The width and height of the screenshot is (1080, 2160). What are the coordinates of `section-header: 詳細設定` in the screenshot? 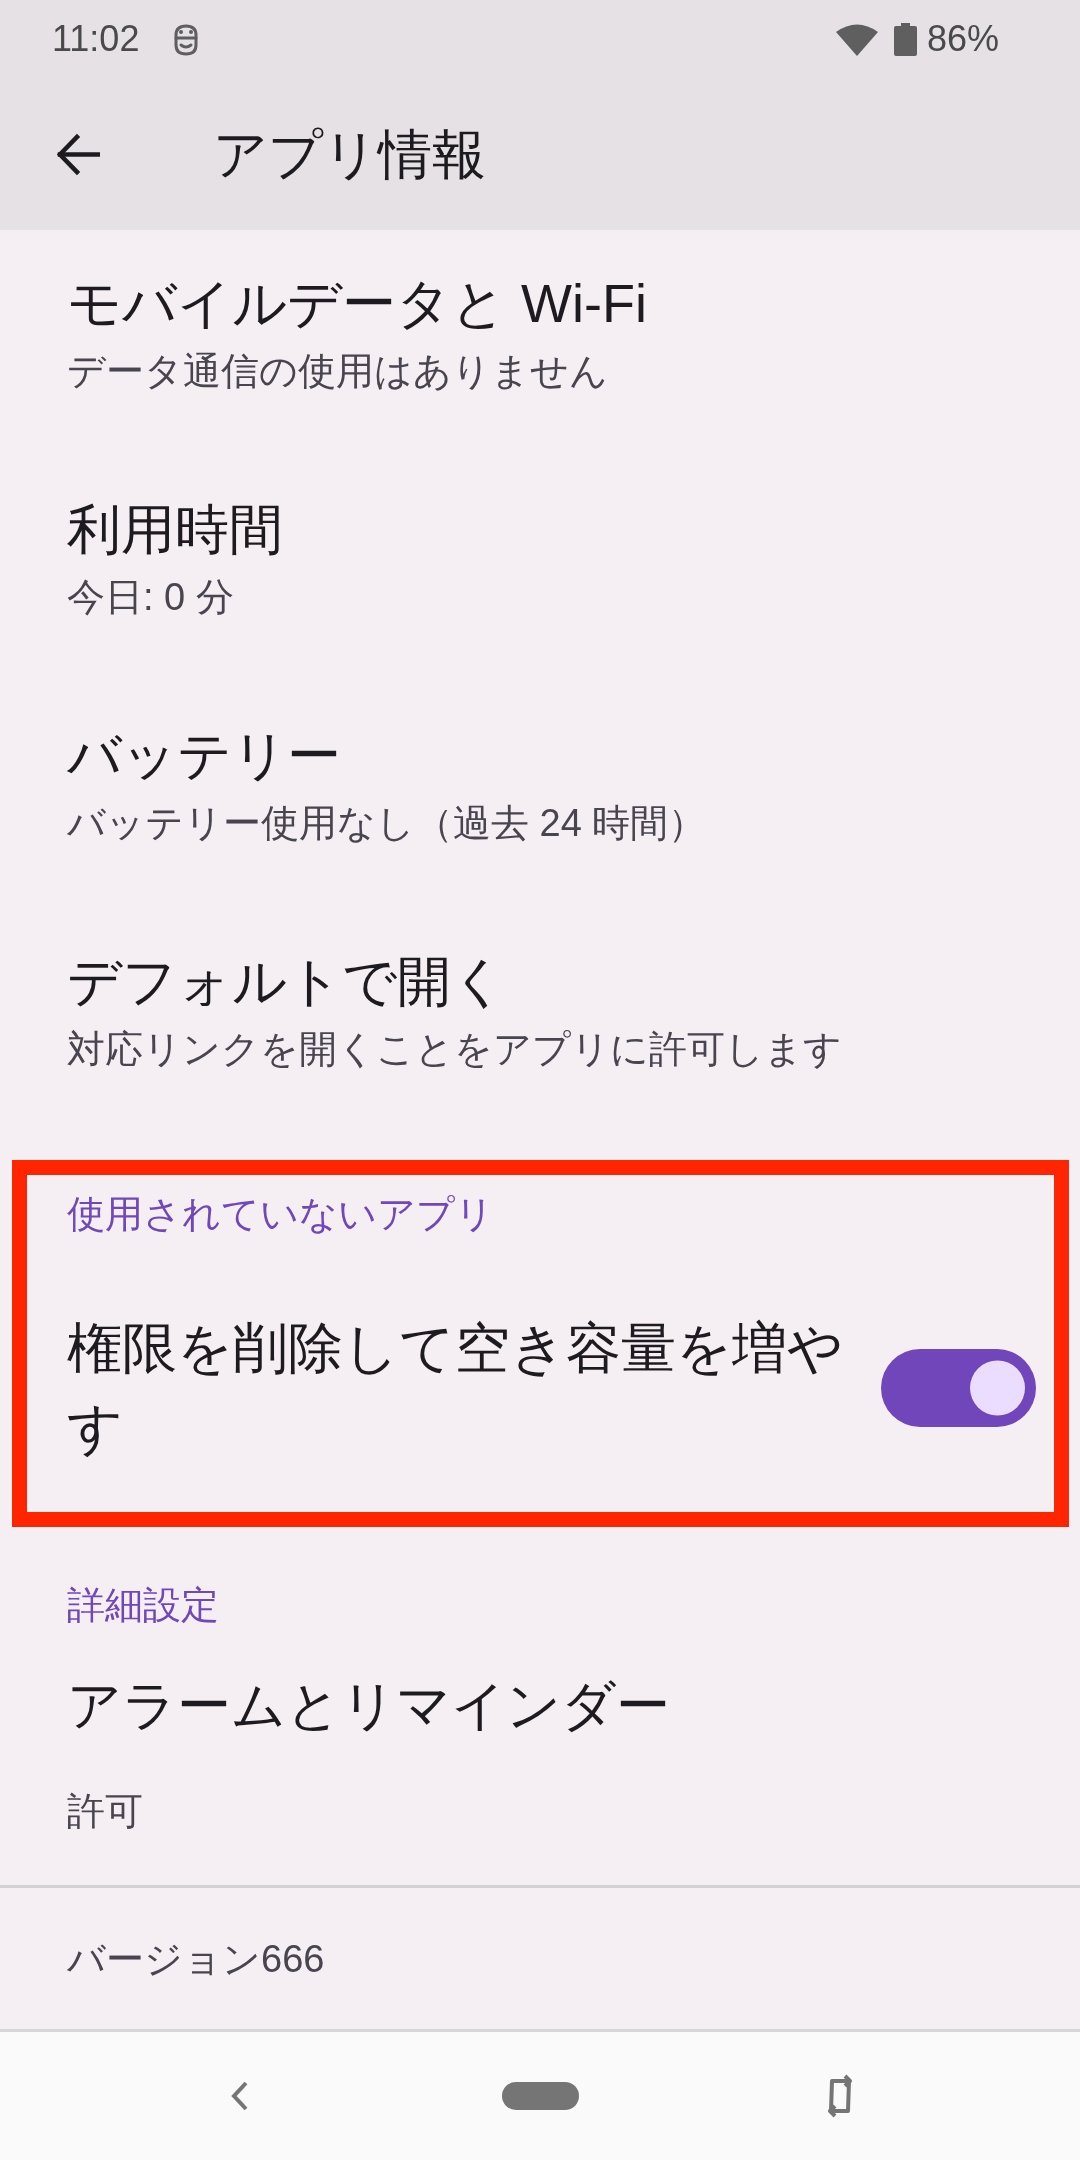 It's located at (143, 1605).